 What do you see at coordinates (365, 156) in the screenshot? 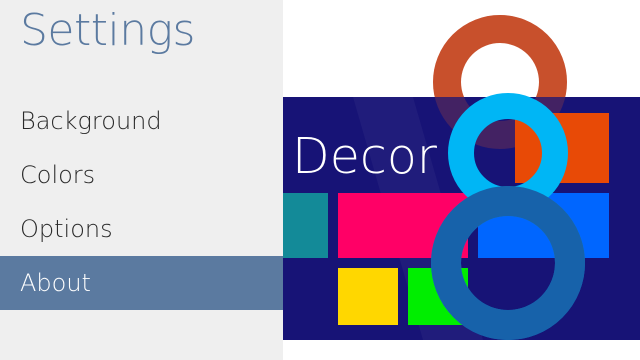
I see `logo-text: Decor` at bounding box center [365, 156].